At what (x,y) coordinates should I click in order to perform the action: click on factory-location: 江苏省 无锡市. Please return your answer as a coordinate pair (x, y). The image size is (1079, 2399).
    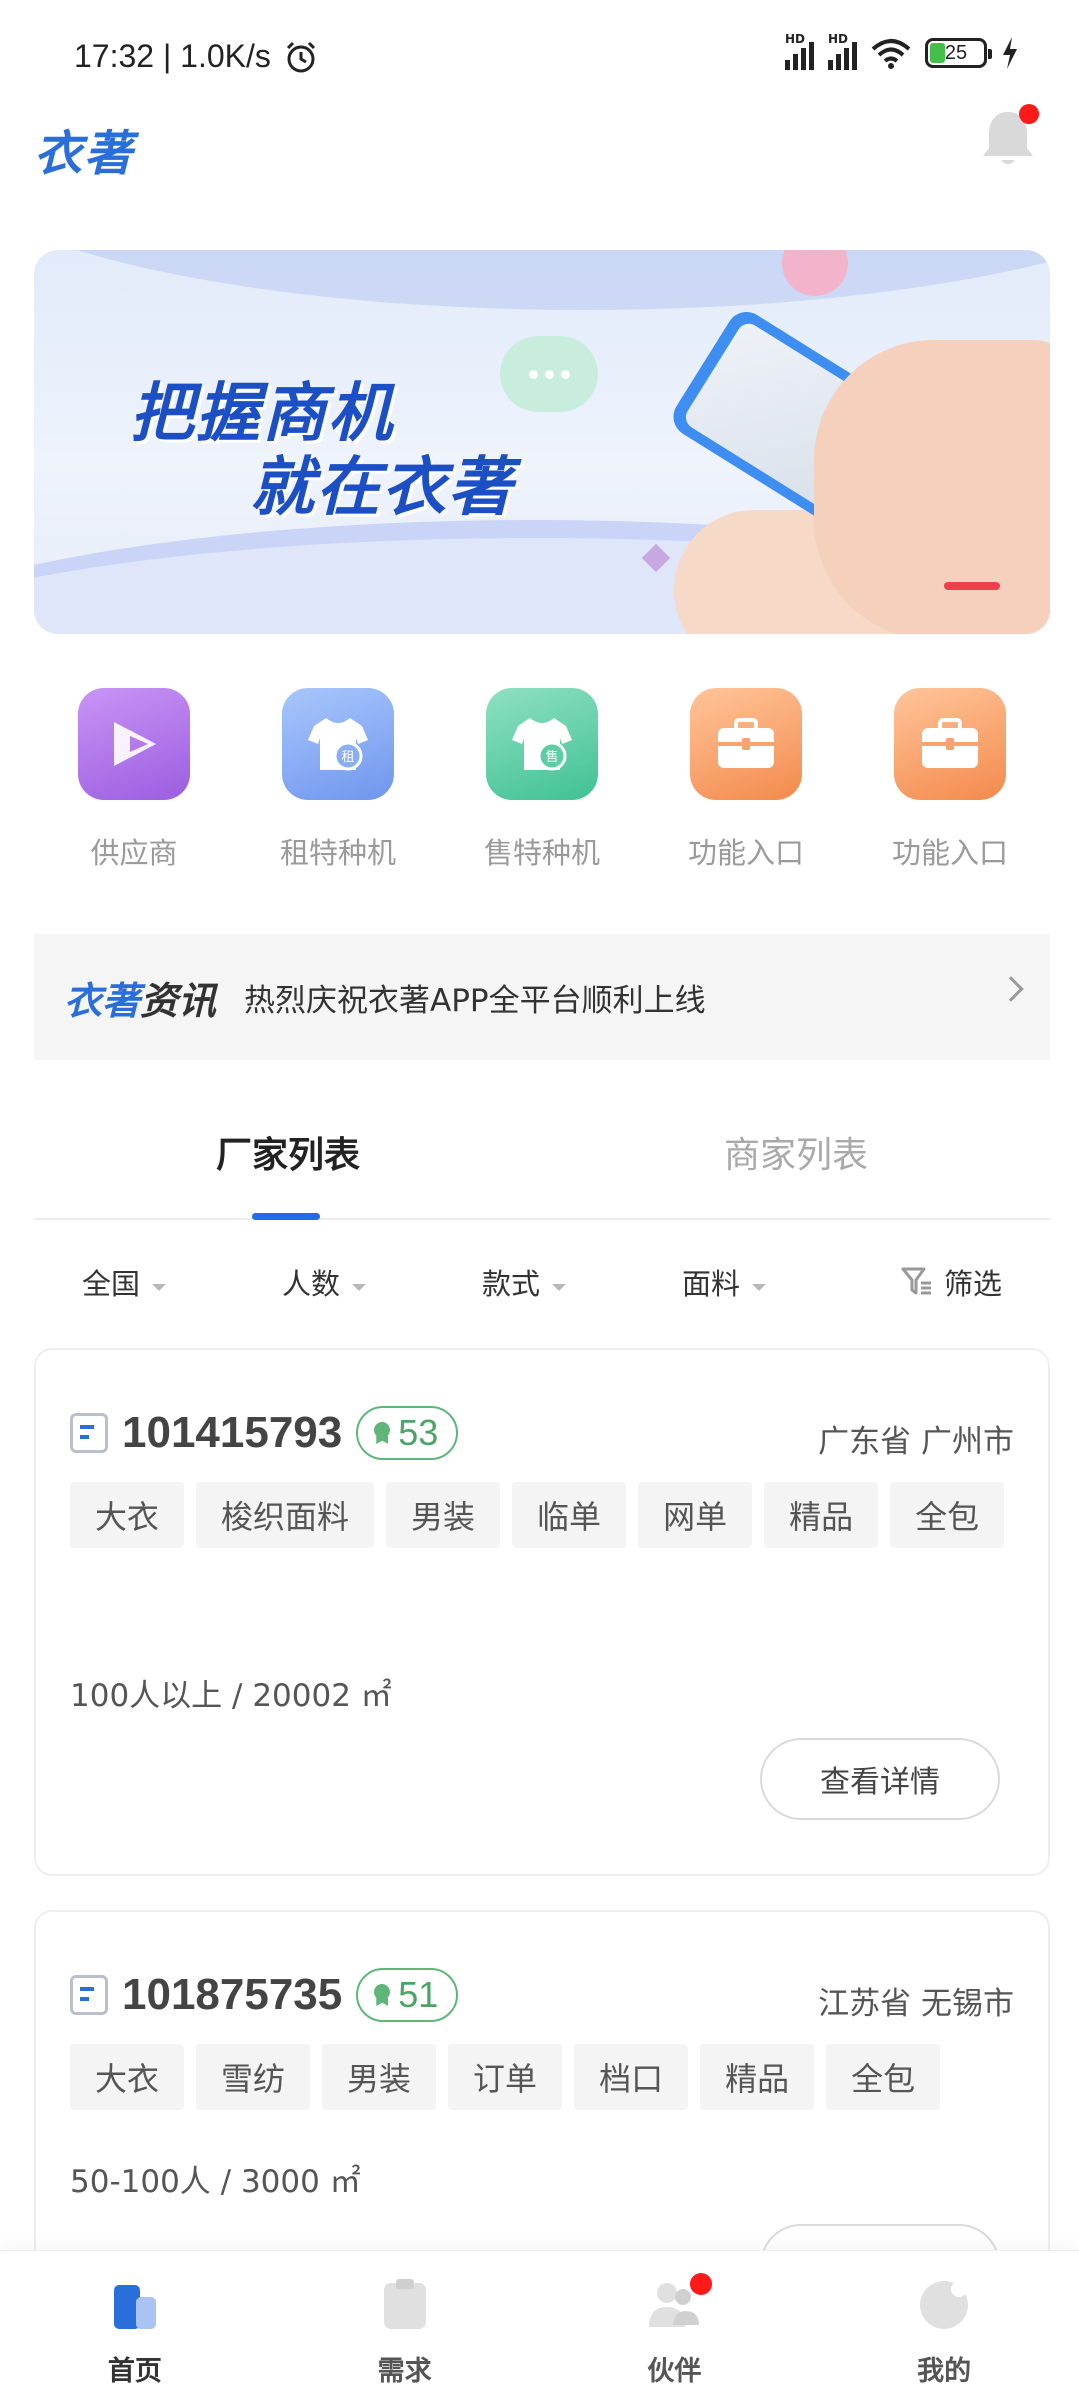
    Looking at the image, I should click on (916, 2004).